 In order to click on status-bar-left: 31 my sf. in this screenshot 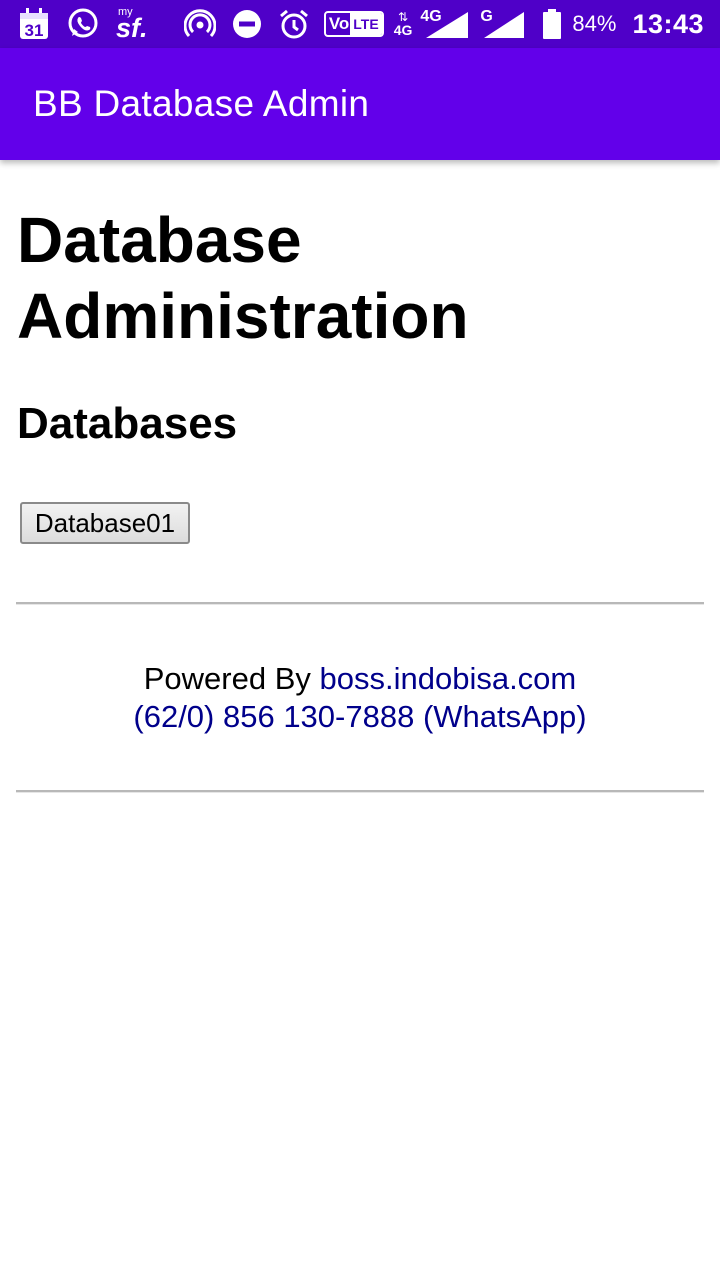, I will do `click(164, 24)`.